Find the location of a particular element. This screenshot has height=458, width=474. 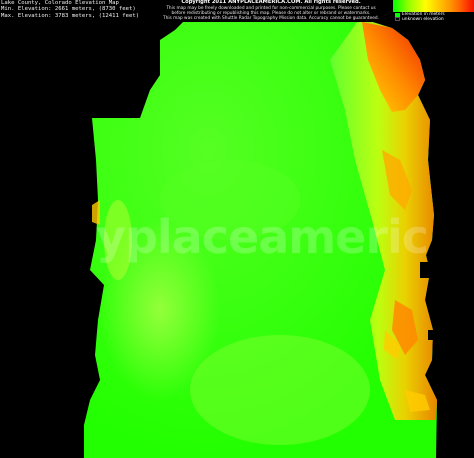

elevation-color-scale is located at coordinates (433, 6).